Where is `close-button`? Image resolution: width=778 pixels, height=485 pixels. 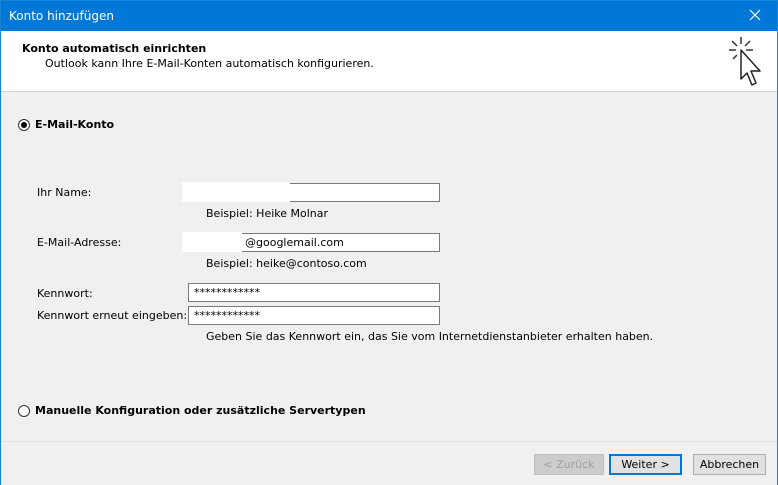 close-button is located at coordinates (755, 16).